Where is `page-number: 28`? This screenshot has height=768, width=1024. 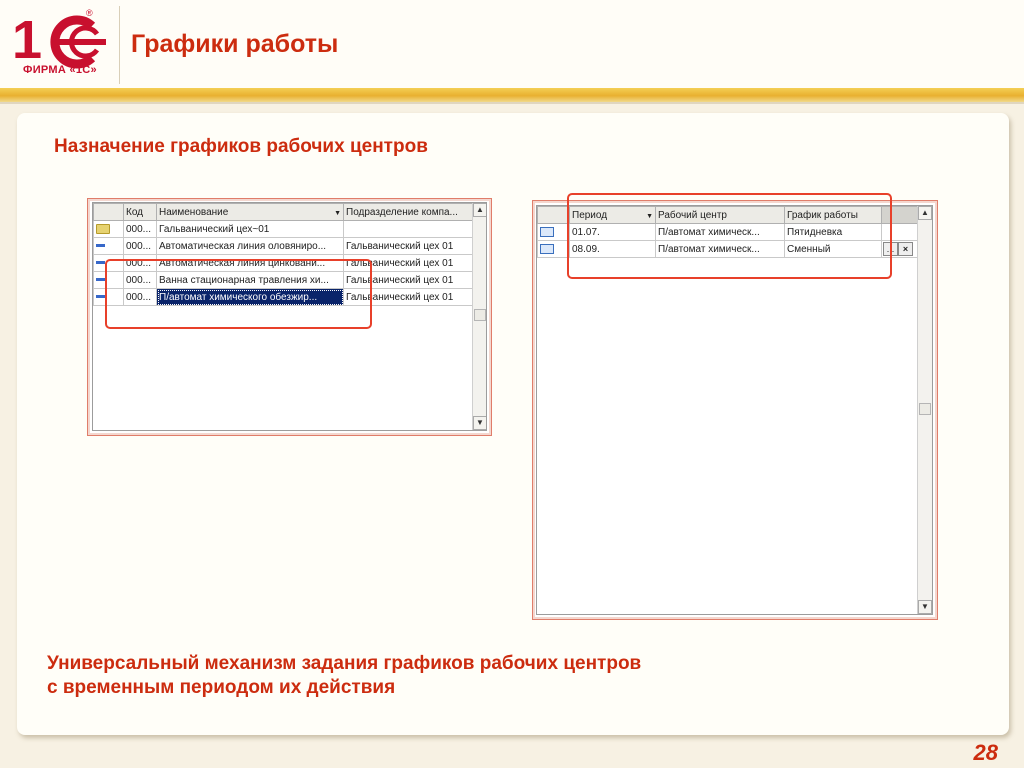 page-number: 28 is located at coordinates (985, 752).